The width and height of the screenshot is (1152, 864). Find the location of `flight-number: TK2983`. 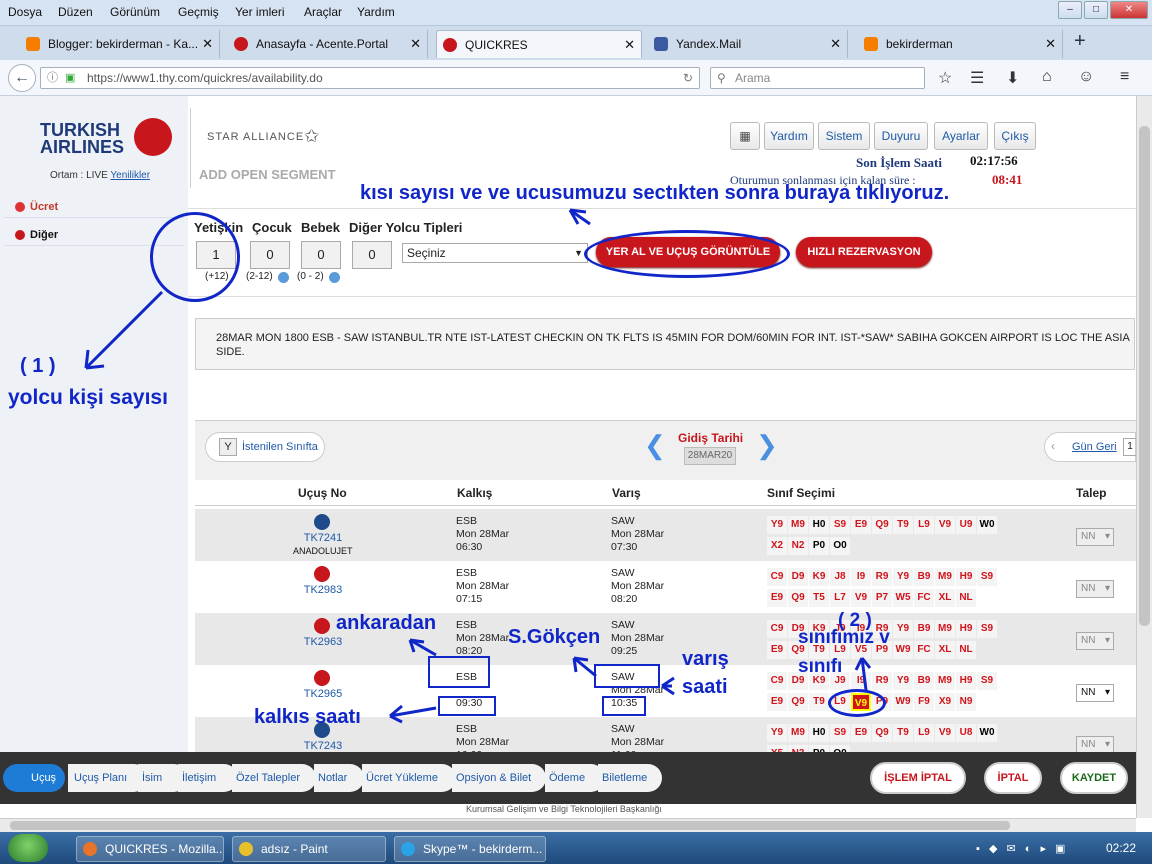

flight-number: TK2983 is located at coordinates (323, 590).